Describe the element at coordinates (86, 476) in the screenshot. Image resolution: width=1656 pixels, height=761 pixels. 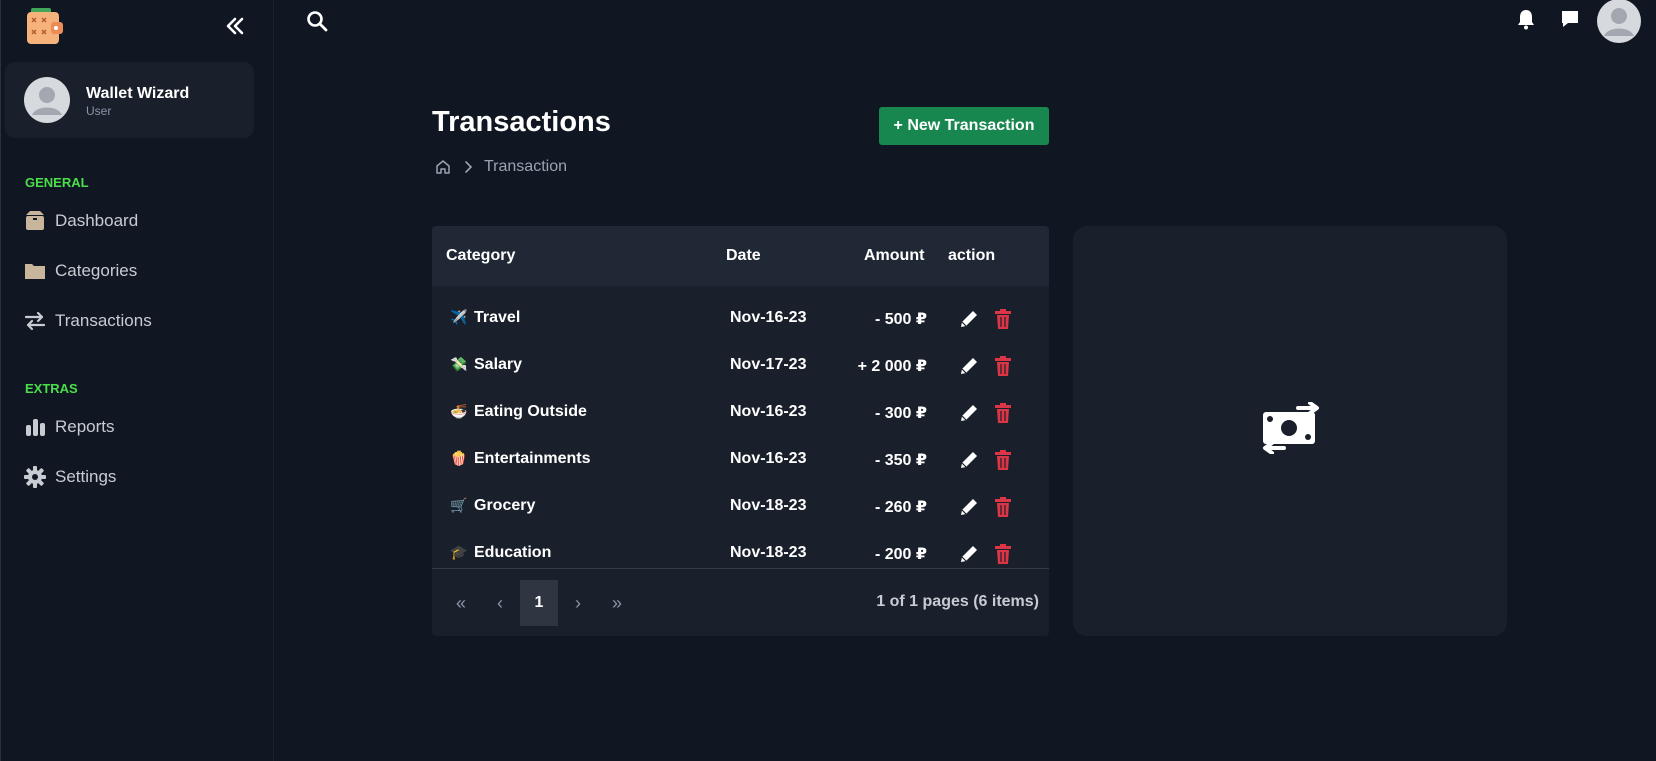
I see `sidebar-item-label: Settings` at that location.